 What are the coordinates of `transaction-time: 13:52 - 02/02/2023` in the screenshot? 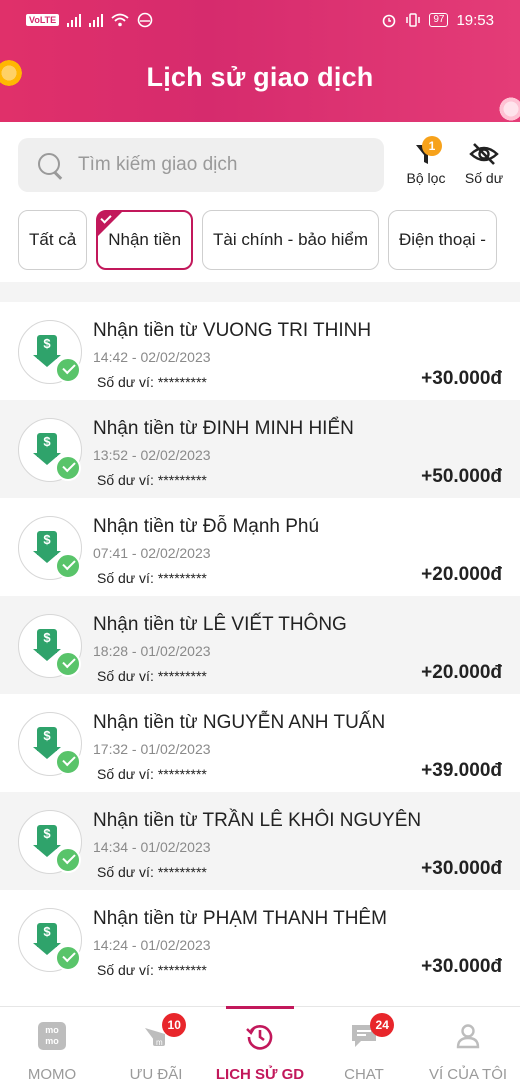 It's located at (152, 455).